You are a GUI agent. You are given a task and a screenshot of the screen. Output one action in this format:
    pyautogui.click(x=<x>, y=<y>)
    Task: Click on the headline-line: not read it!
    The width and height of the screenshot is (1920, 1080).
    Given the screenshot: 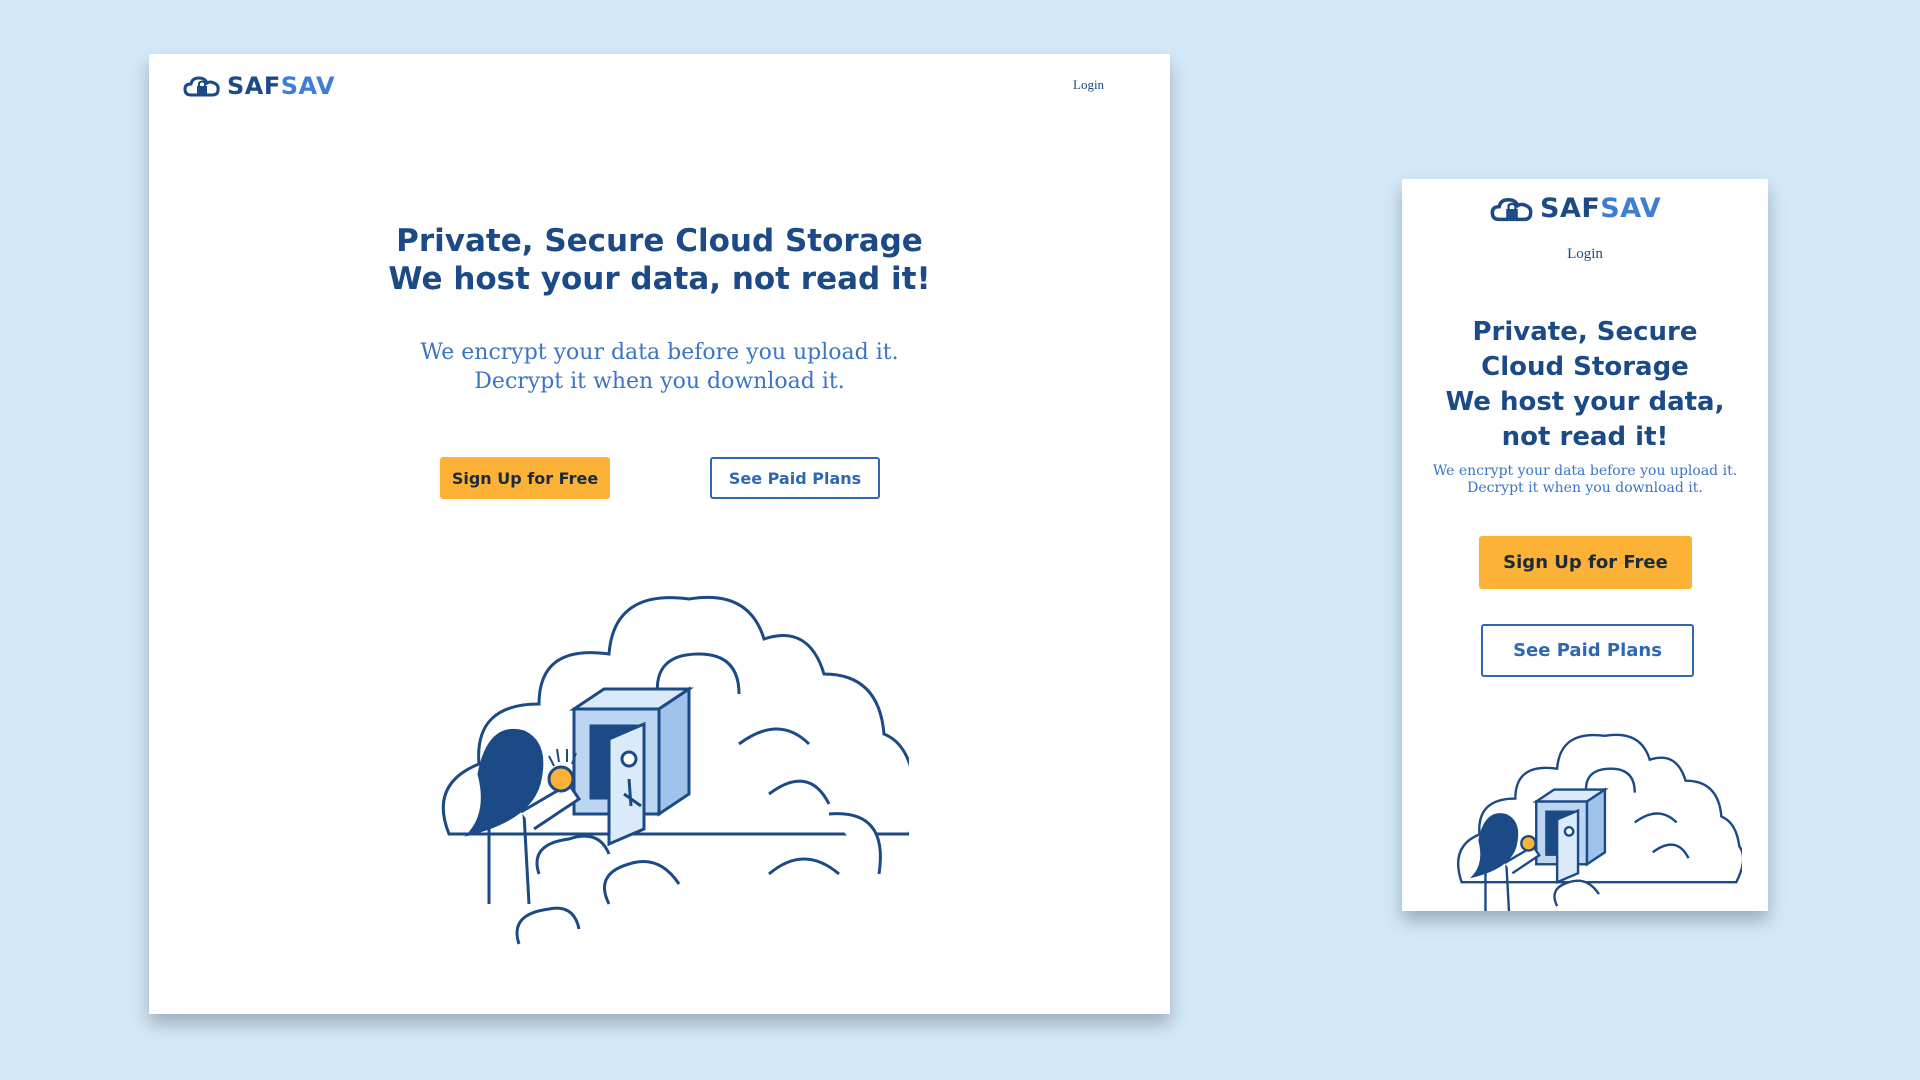 What is the action you would take?
    pyautogui.click(x=1585, y=437)
    